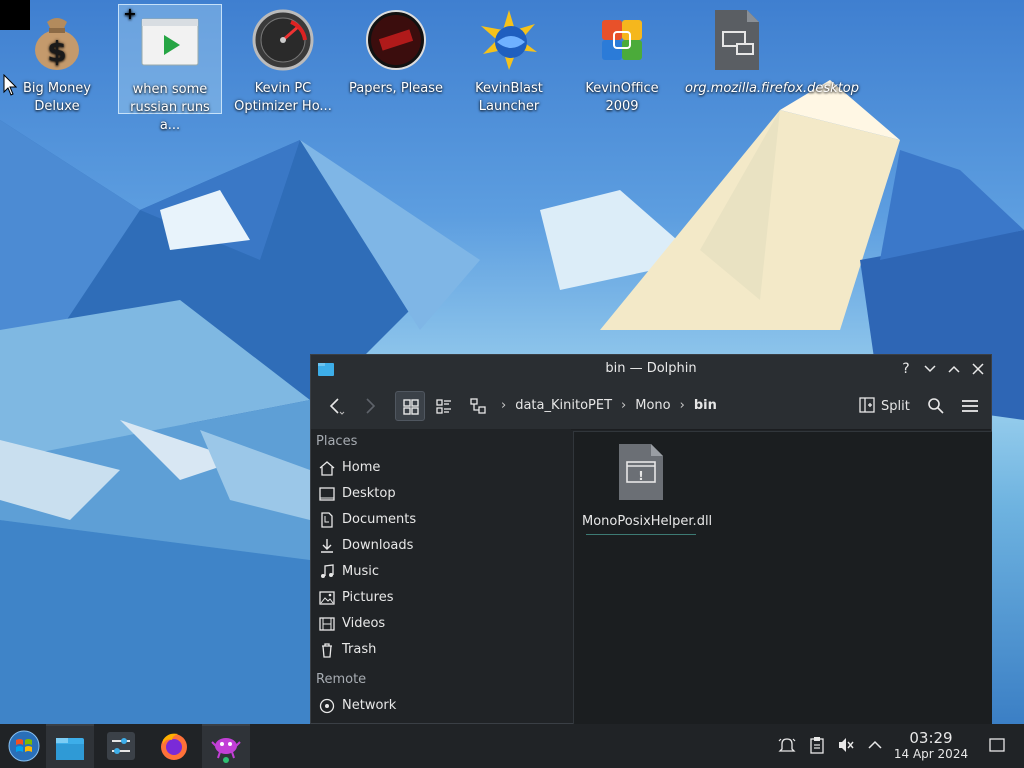 This screenshot has height=768, width=1024. I want to click on office-logo-icon, so click(622, 40).